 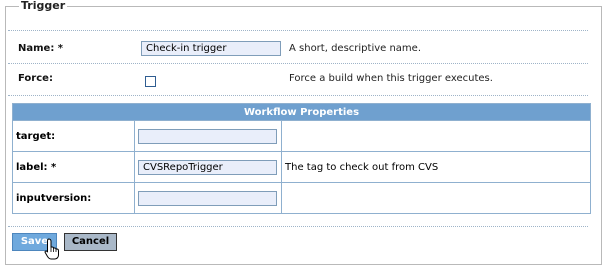 What do you see at coordinates (90, 242) in the screenshot?
I see `cancel-button: Cancel` at bounding box center [90, 242].